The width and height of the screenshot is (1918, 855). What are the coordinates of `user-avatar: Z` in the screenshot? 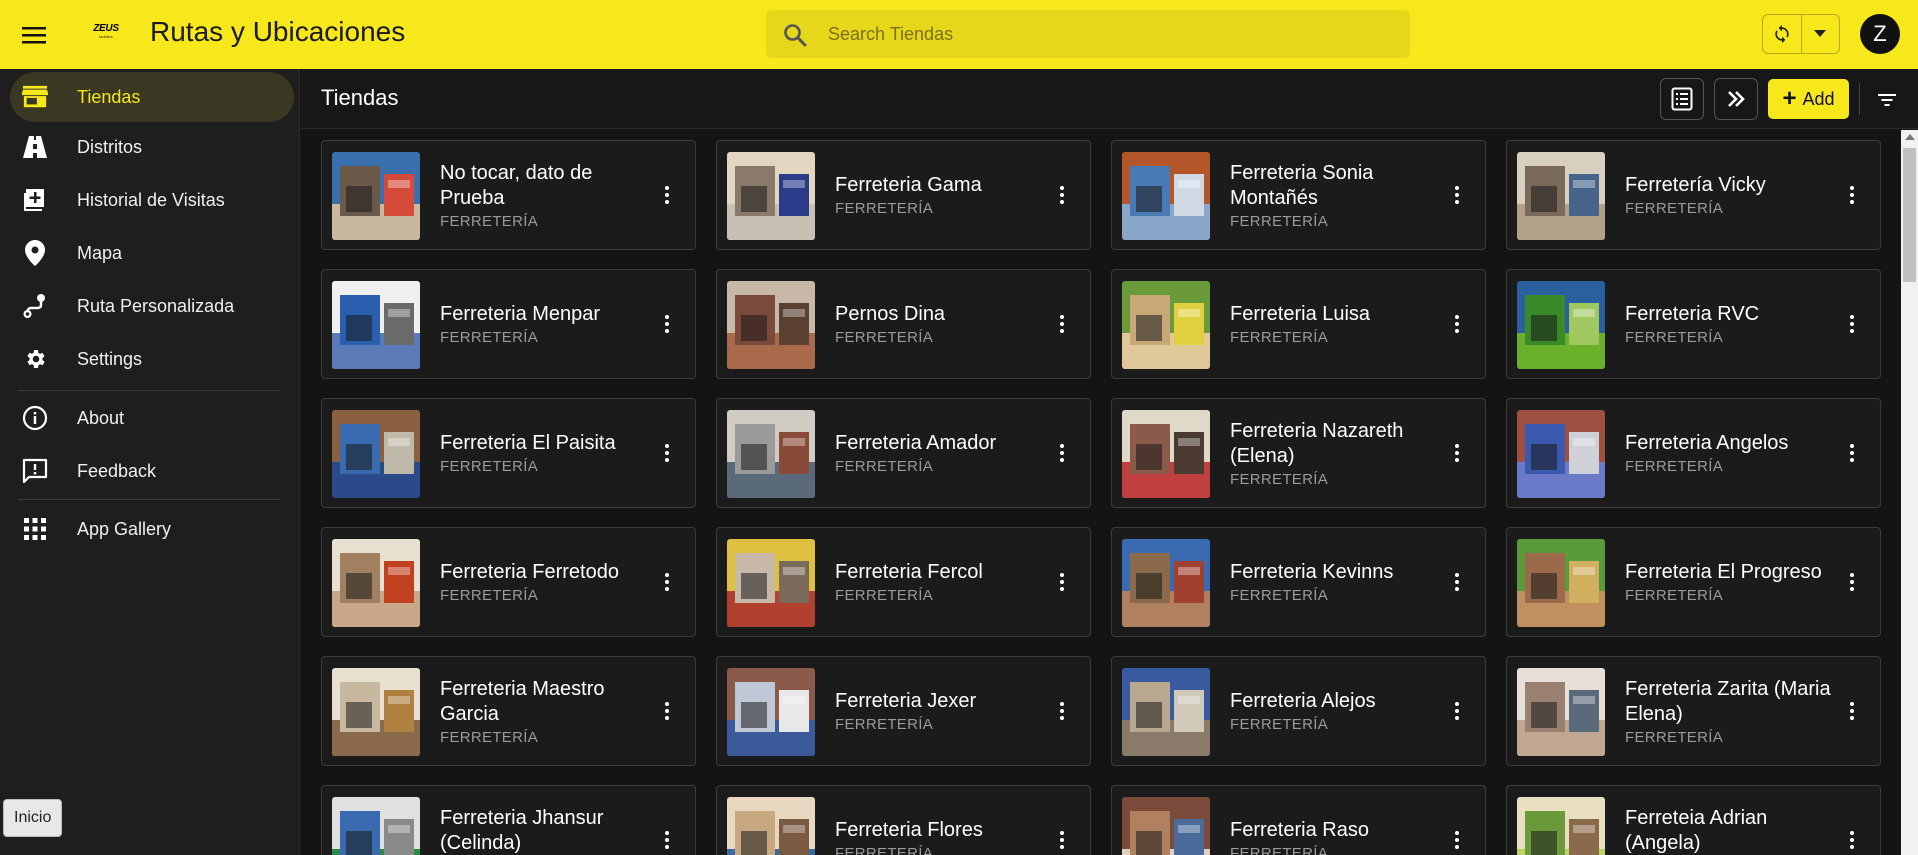 It's located at (1880, 34).